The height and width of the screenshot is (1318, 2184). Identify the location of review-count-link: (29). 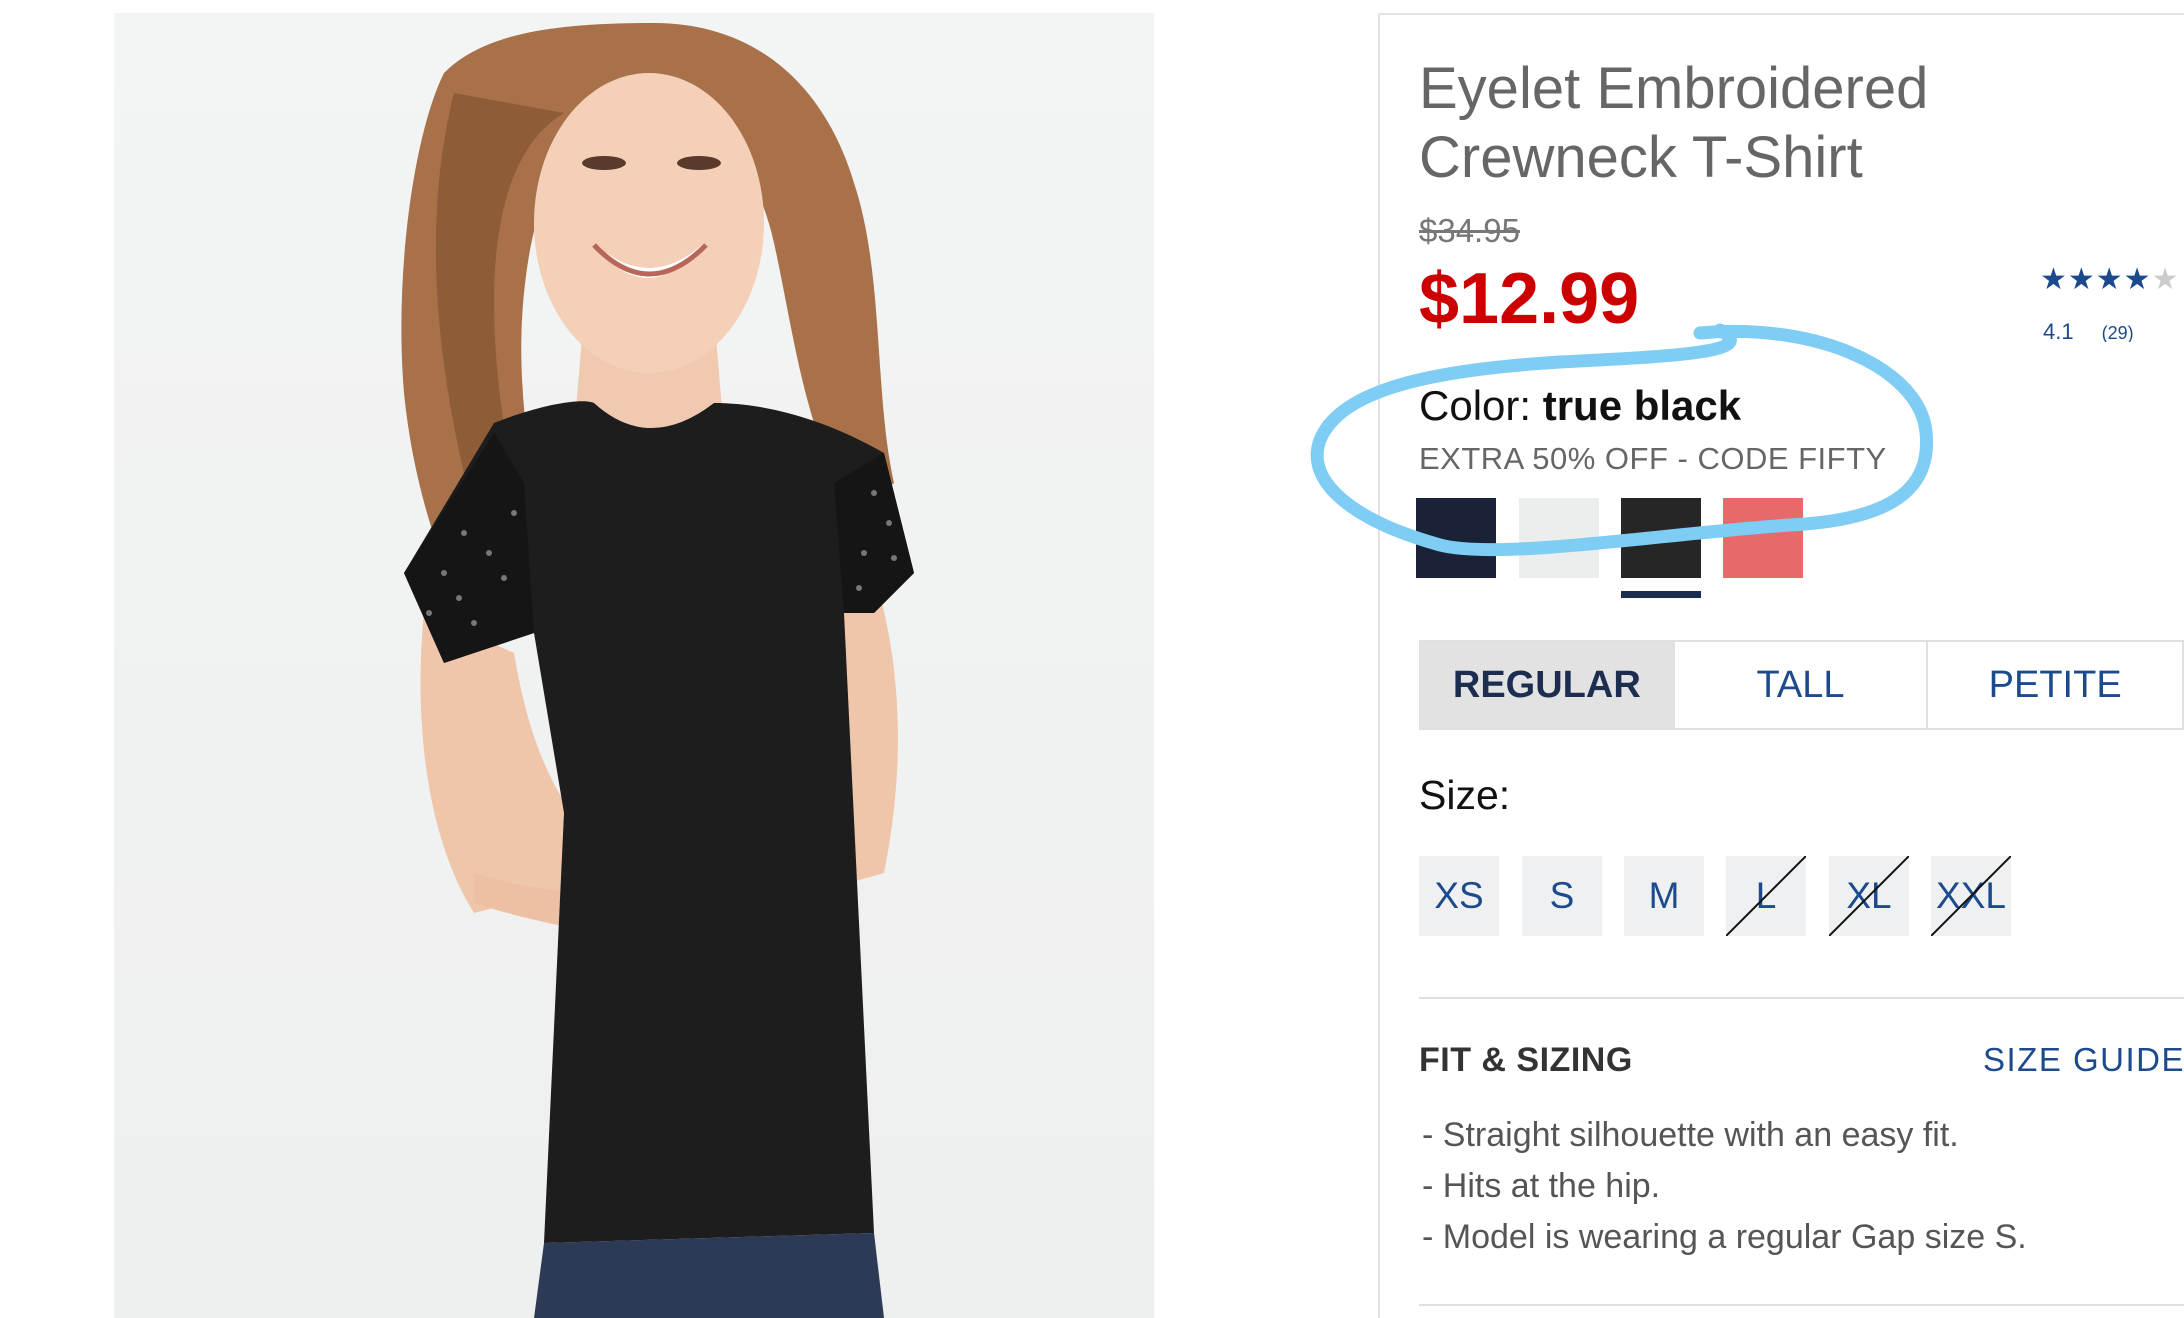
(2118, 332).